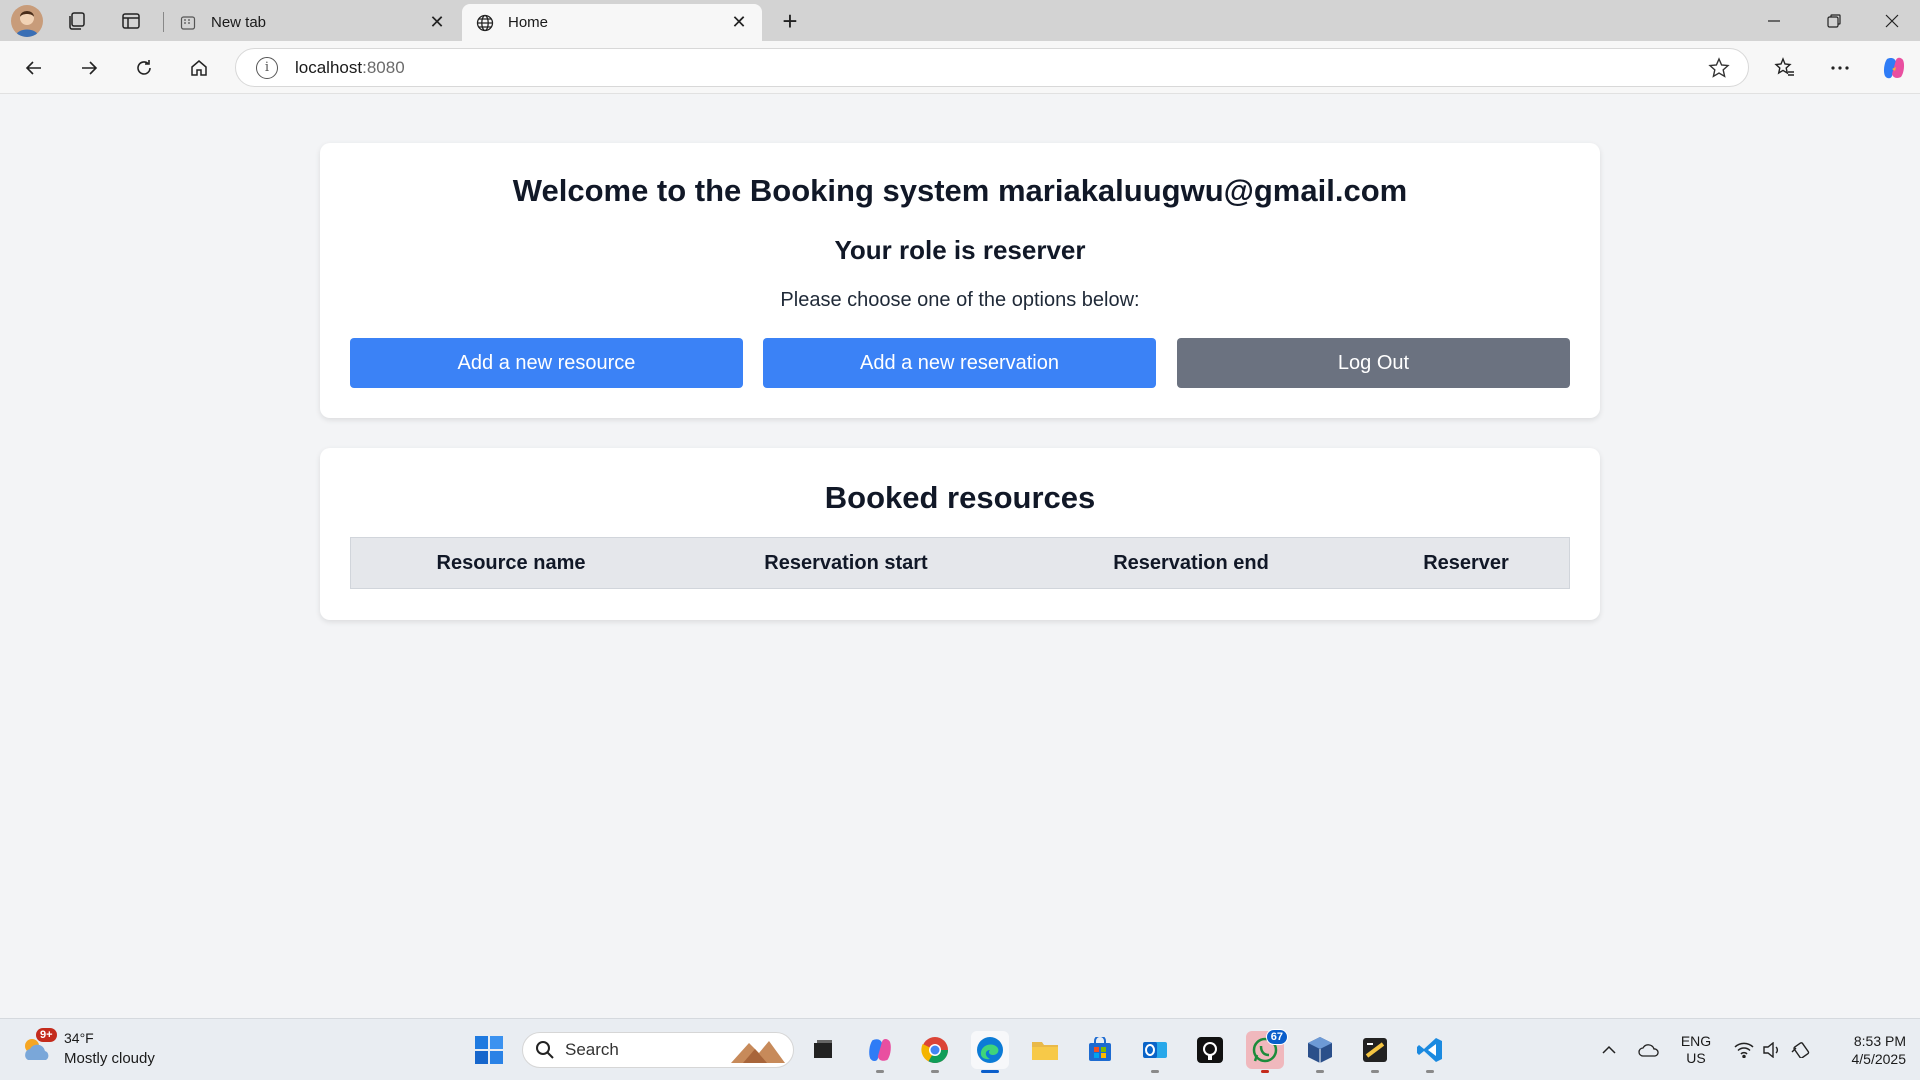 This screenshot has height=1080, width=1920. What do you see at coordinates (199, 68) in the screenshot?
I see `home-button` at bounding box center [199, 68].